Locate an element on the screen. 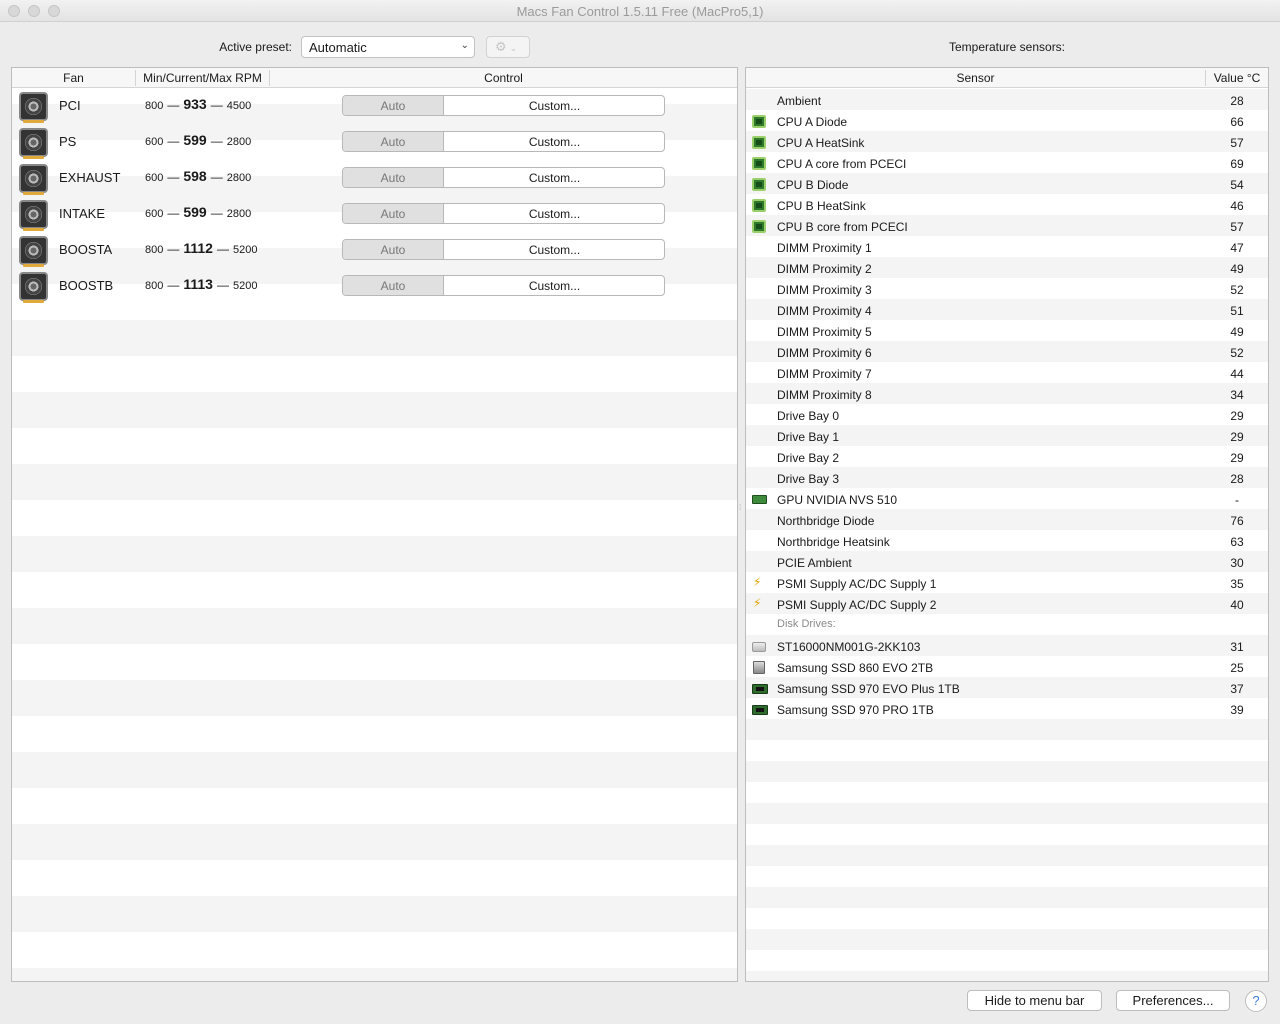 This screenshot has height=1024, width=1280. gear-icon: ⚙ is located at coordinates (501, 46).